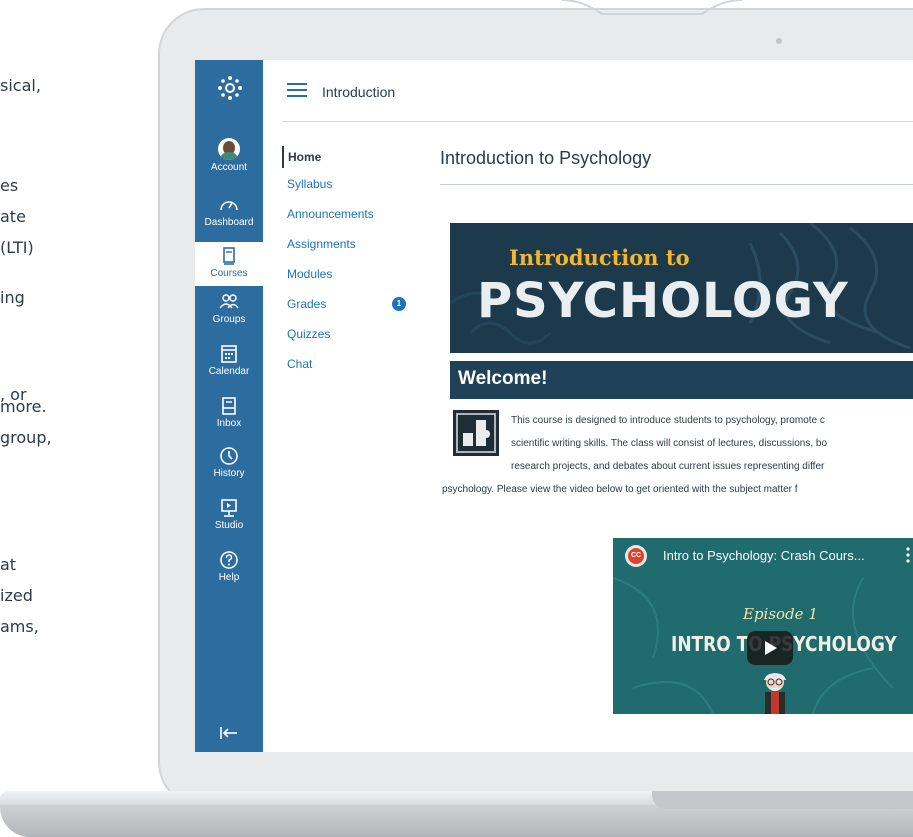 This screenshot has width=913, height=837. I want to click on title-divider, so click(676, 184).